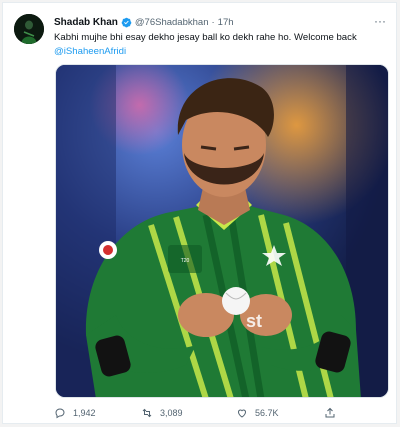  I want to click on tweet-header: Shadab Khan @76Shadabkhan · 17h ···, so click(220, 22).